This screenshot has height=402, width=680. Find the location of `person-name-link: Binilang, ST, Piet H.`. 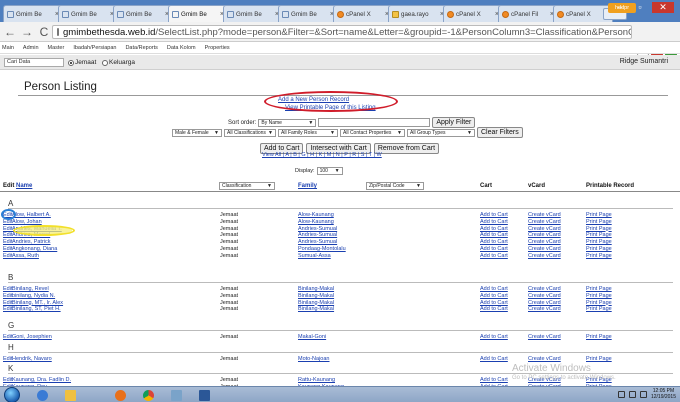

person-name-link: Binilang, ST, Piet H. is located at coordinates (36, 309).